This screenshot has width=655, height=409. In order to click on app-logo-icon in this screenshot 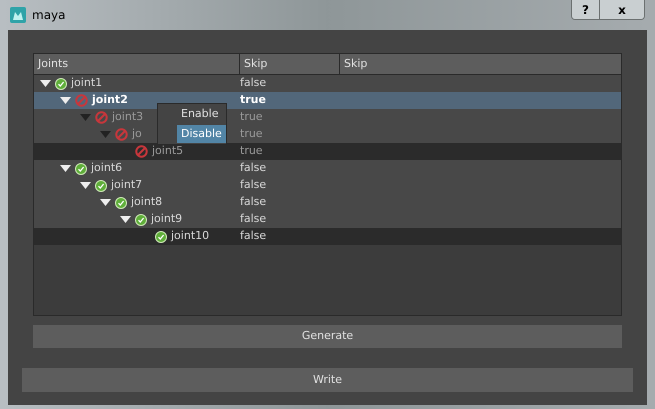, I will do `click(18, 15)`.